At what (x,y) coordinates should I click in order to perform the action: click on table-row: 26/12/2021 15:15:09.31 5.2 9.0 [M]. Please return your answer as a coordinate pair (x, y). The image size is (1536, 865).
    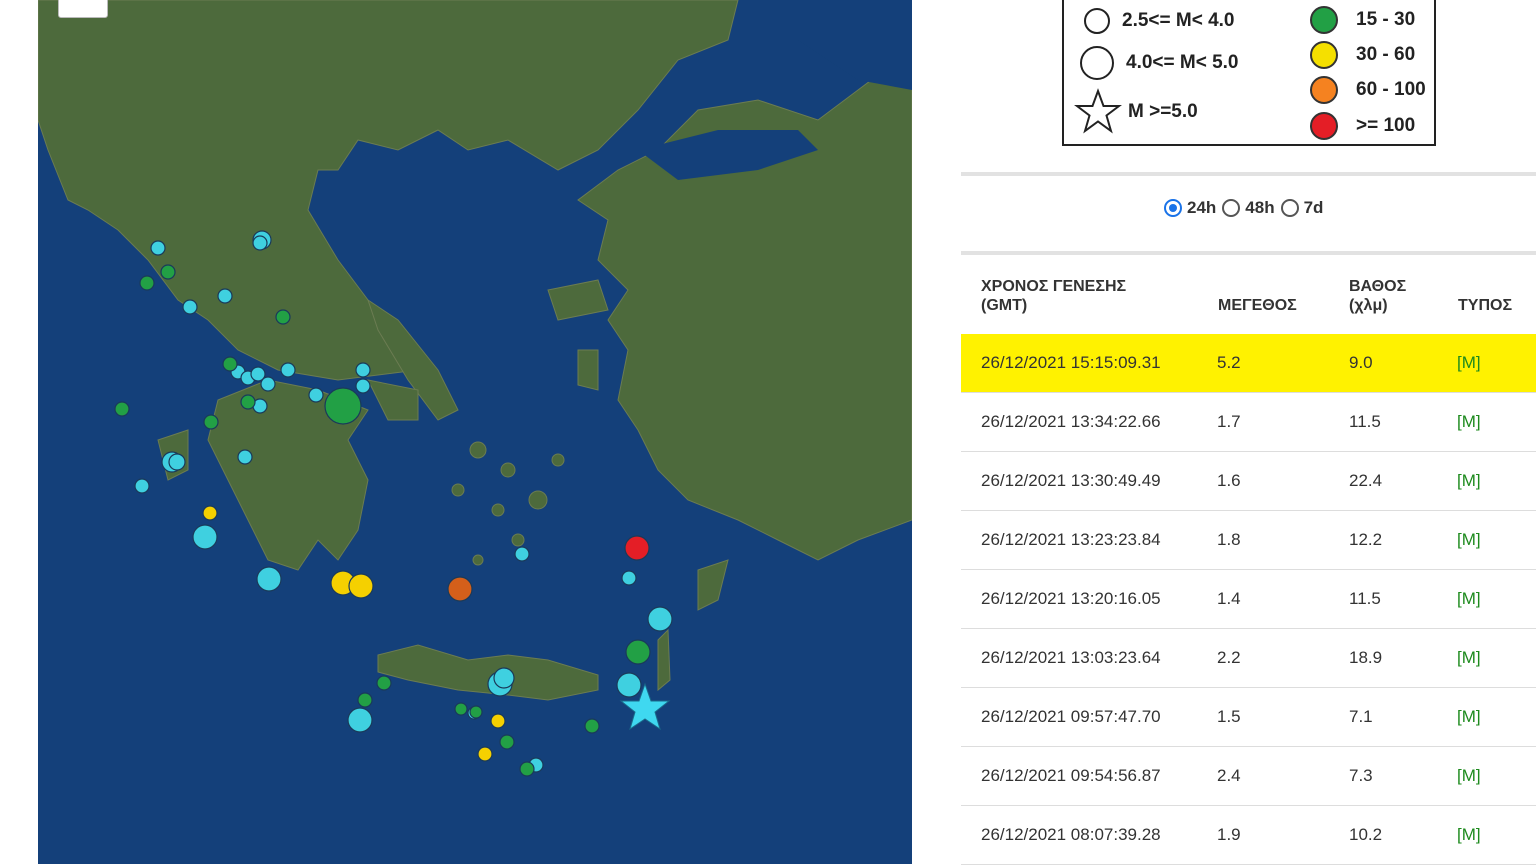
    Looking at the image, I should click on (1248, 363).